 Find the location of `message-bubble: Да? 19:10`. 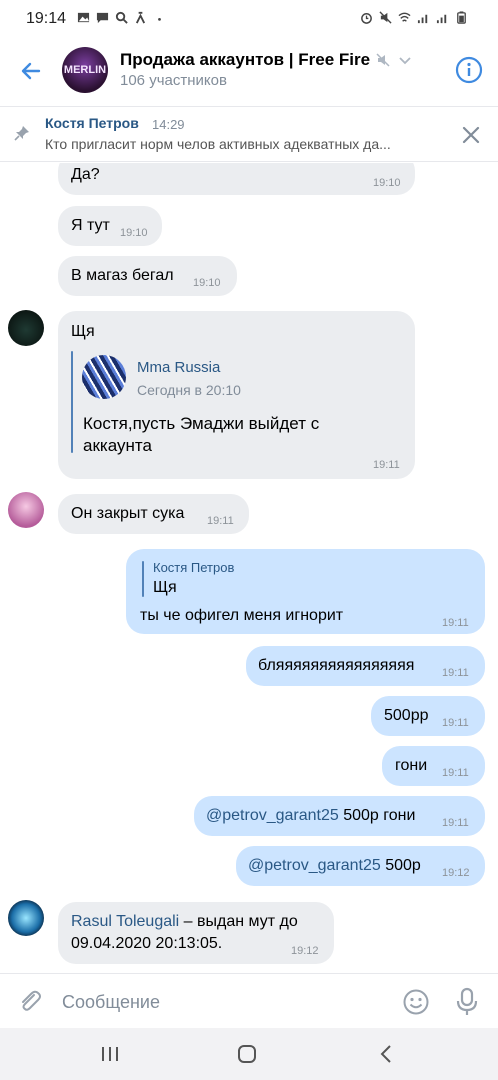

message-bubble: Да? 19:10 is located at coordinates (236, 179).